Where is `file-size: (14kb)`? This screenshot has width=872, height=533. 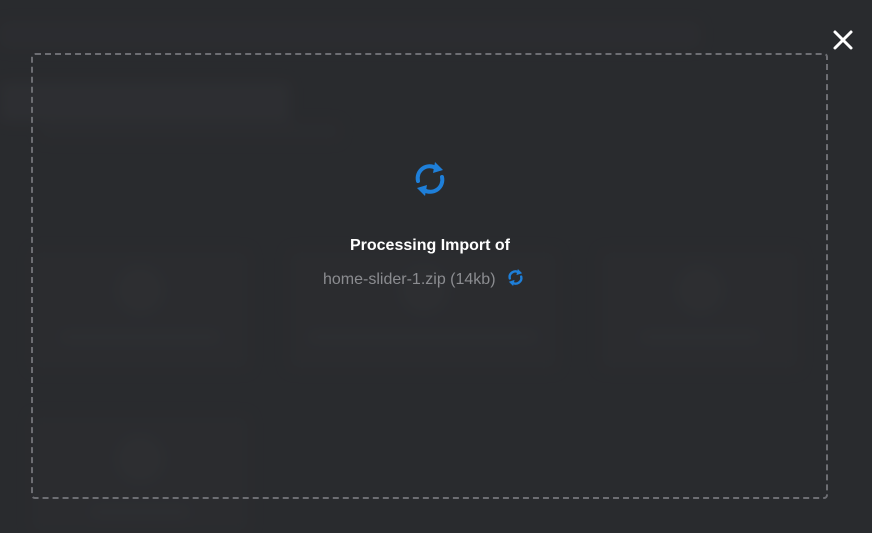
file-size: (14kb) is located at coordinates (473, 279).